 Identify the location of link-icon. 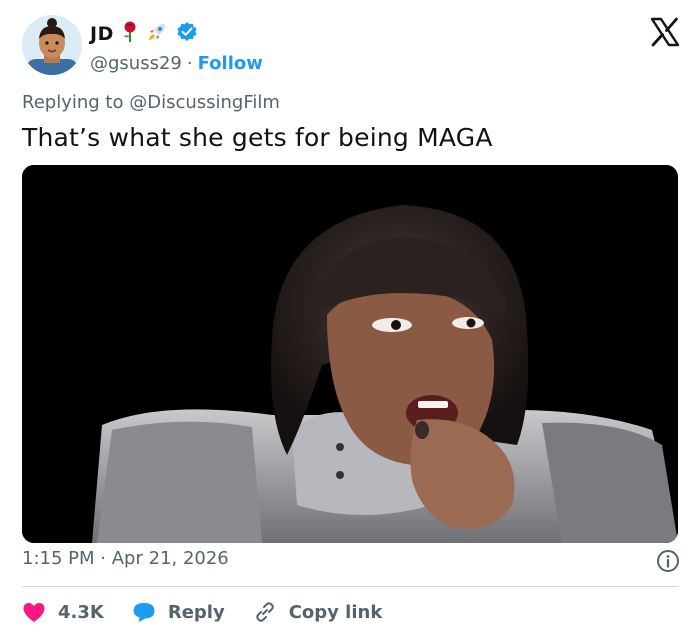
(264, 612).